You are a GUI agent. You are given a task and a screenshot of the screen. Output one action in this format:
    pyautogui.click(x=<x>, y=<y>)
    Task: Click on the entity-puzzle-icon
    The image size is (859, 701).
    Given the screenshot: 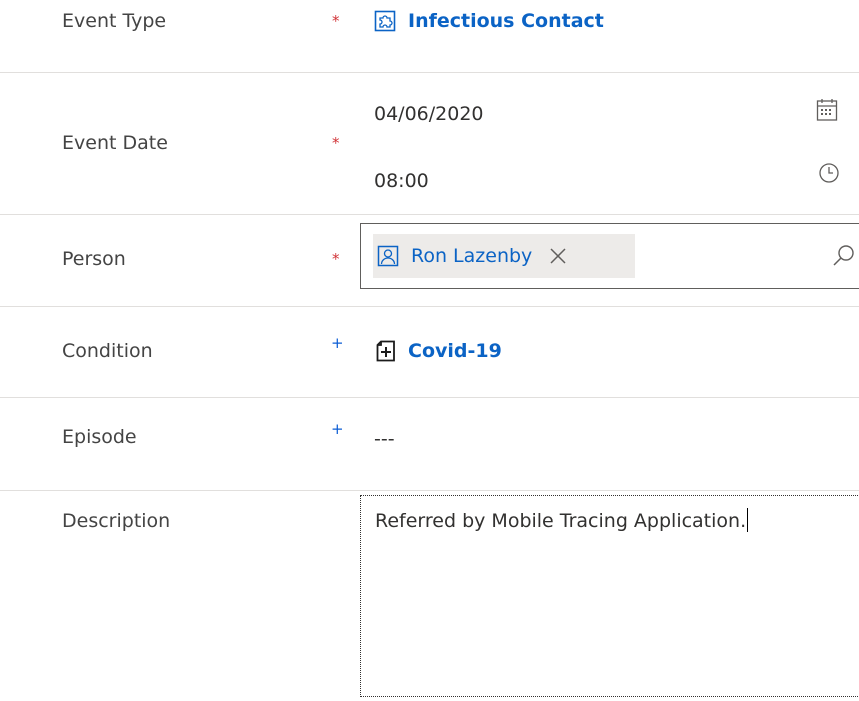 What is the action you would take?
    pyautogui.click(x=385, y=21)
    